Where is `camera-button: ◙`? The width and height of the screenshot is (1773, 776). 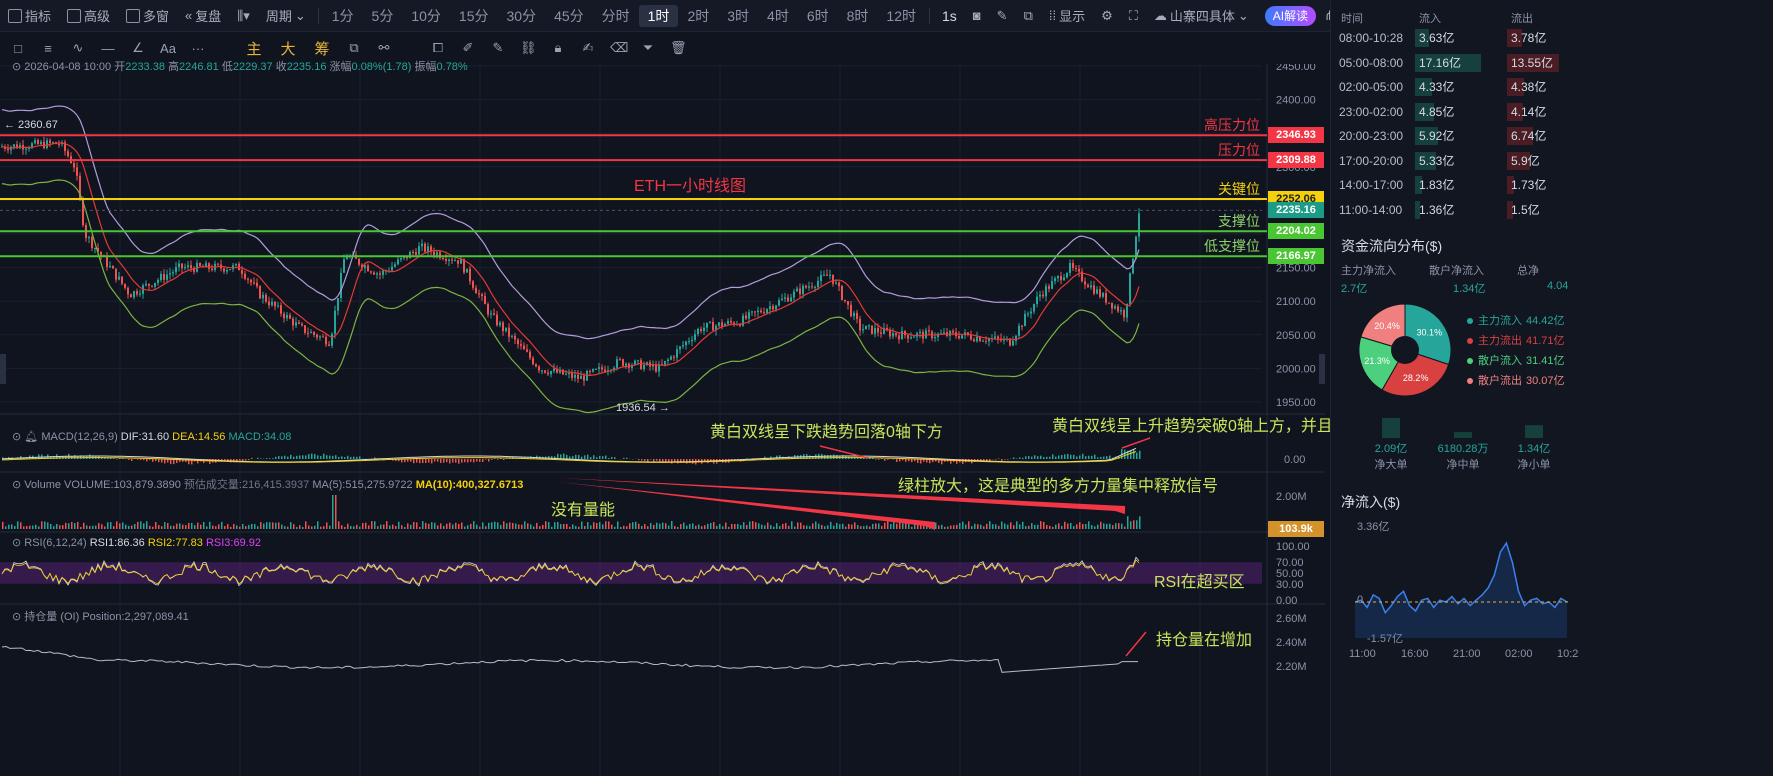 camera-button: ◙ is located at coordinates (977, 16).